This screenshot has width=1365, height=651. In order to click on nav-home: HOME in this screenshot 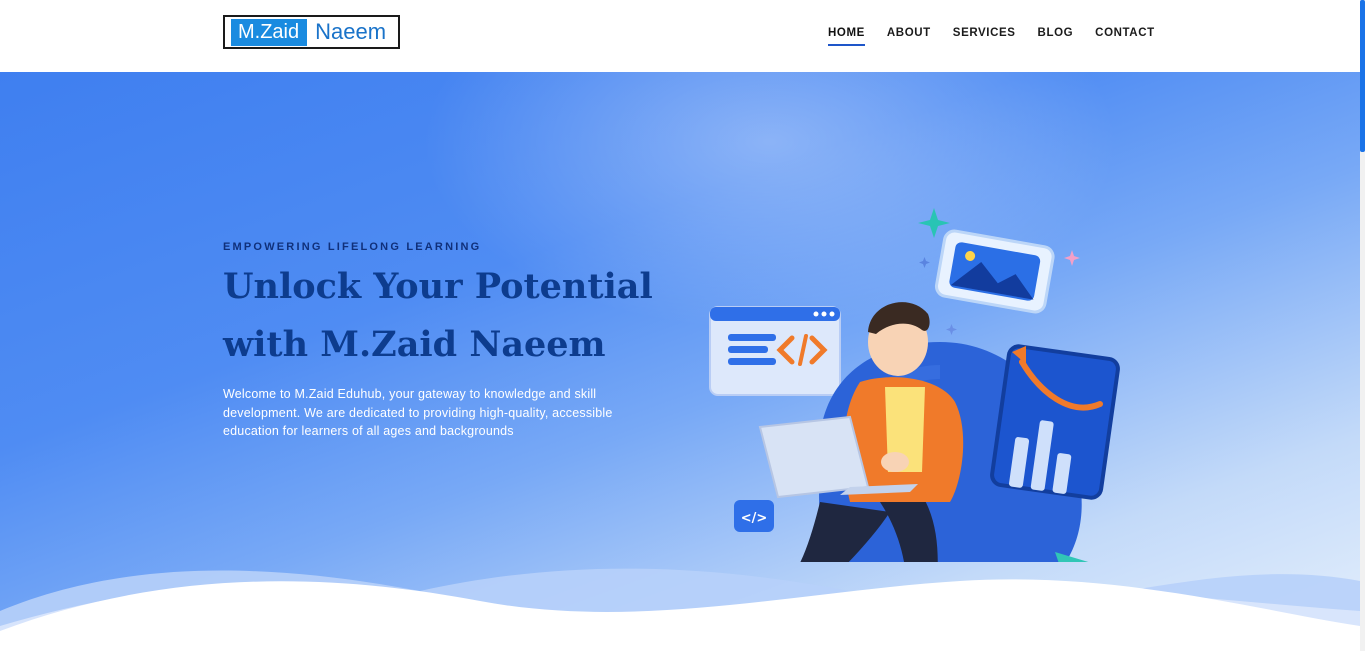, I will do `click(846, 36)`.